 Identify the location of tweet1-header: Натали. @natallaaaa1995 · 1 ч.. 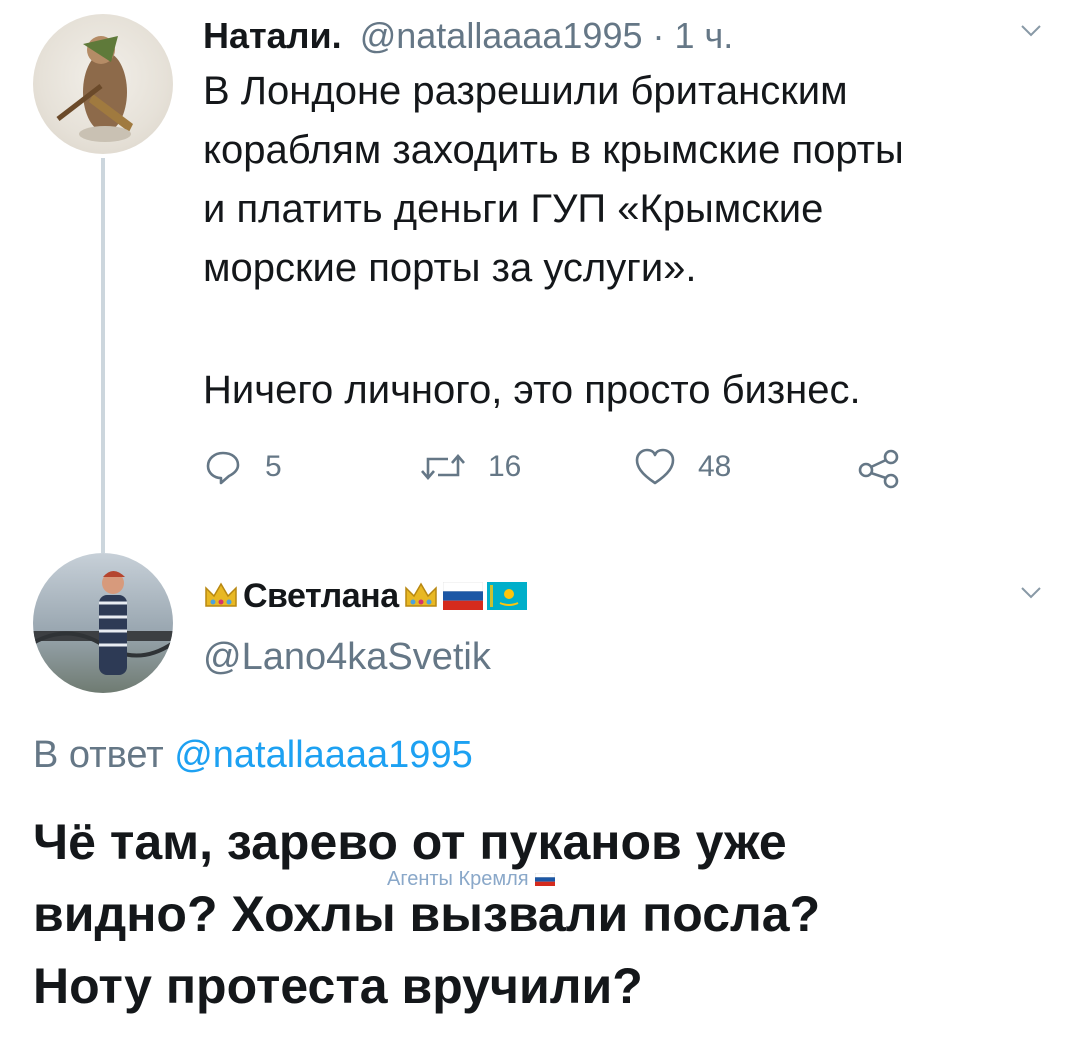
(468, 36).